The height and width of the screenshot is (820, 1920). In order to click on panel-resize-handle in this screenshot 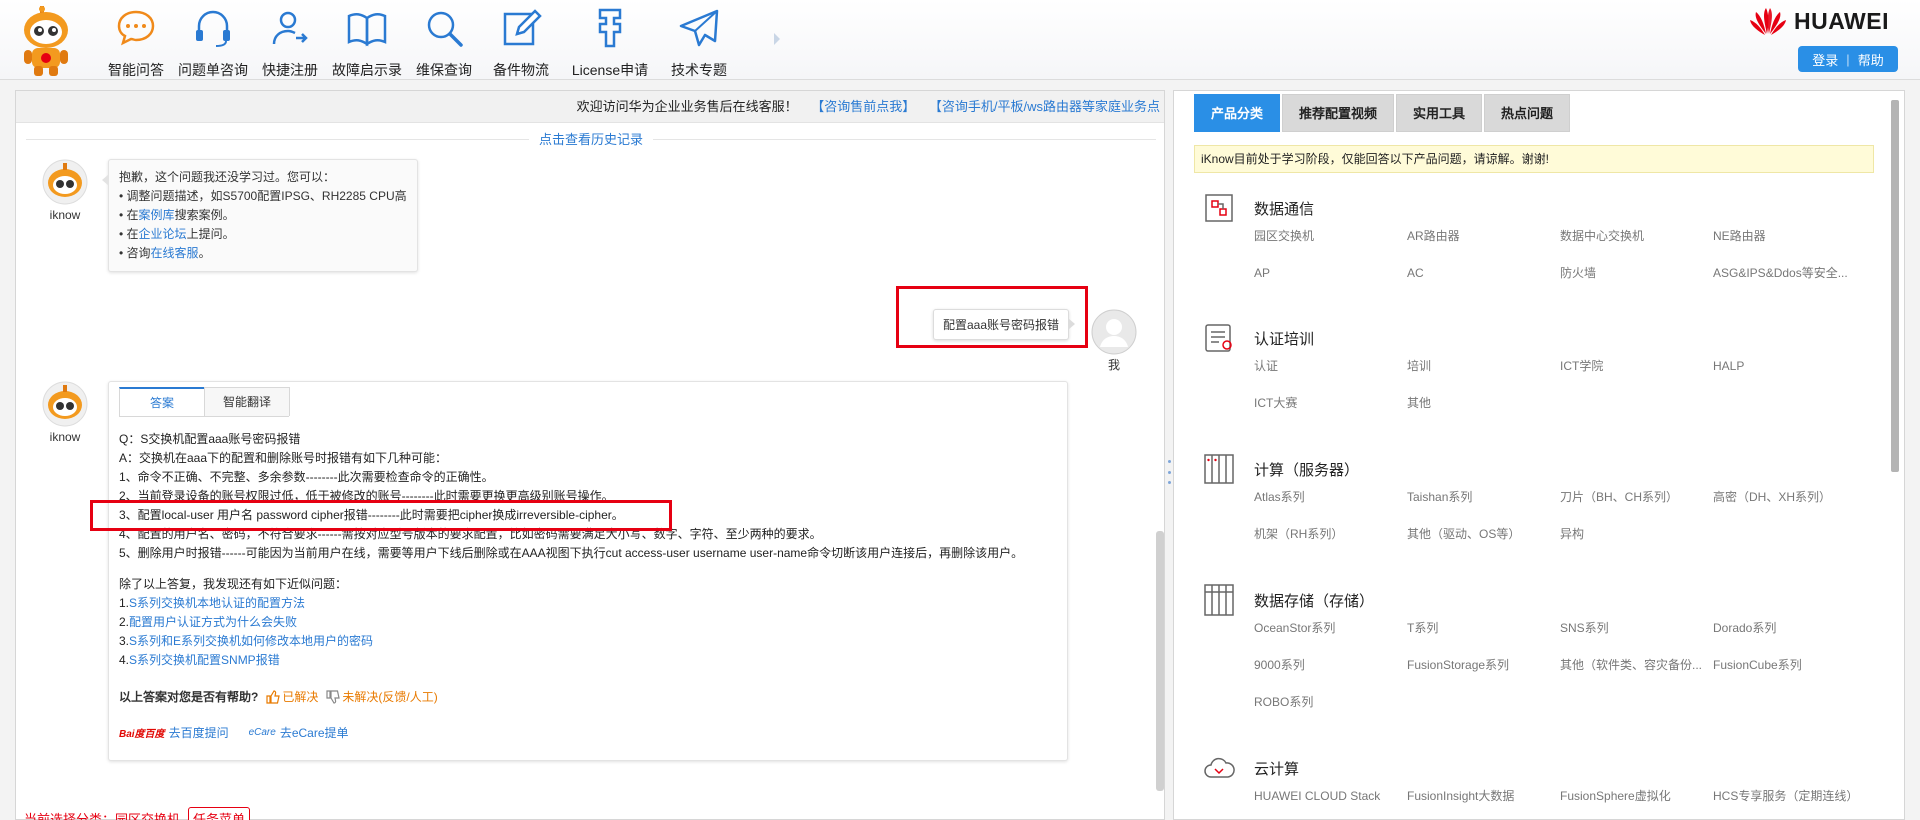, I will do `click(1170, 472)`.